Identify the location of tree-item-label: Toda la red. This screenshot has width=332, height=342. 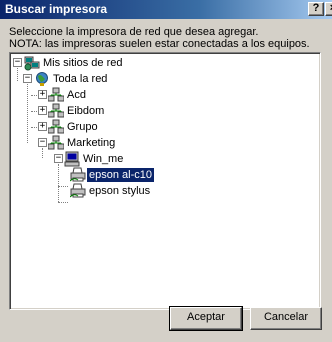
(80, 79).